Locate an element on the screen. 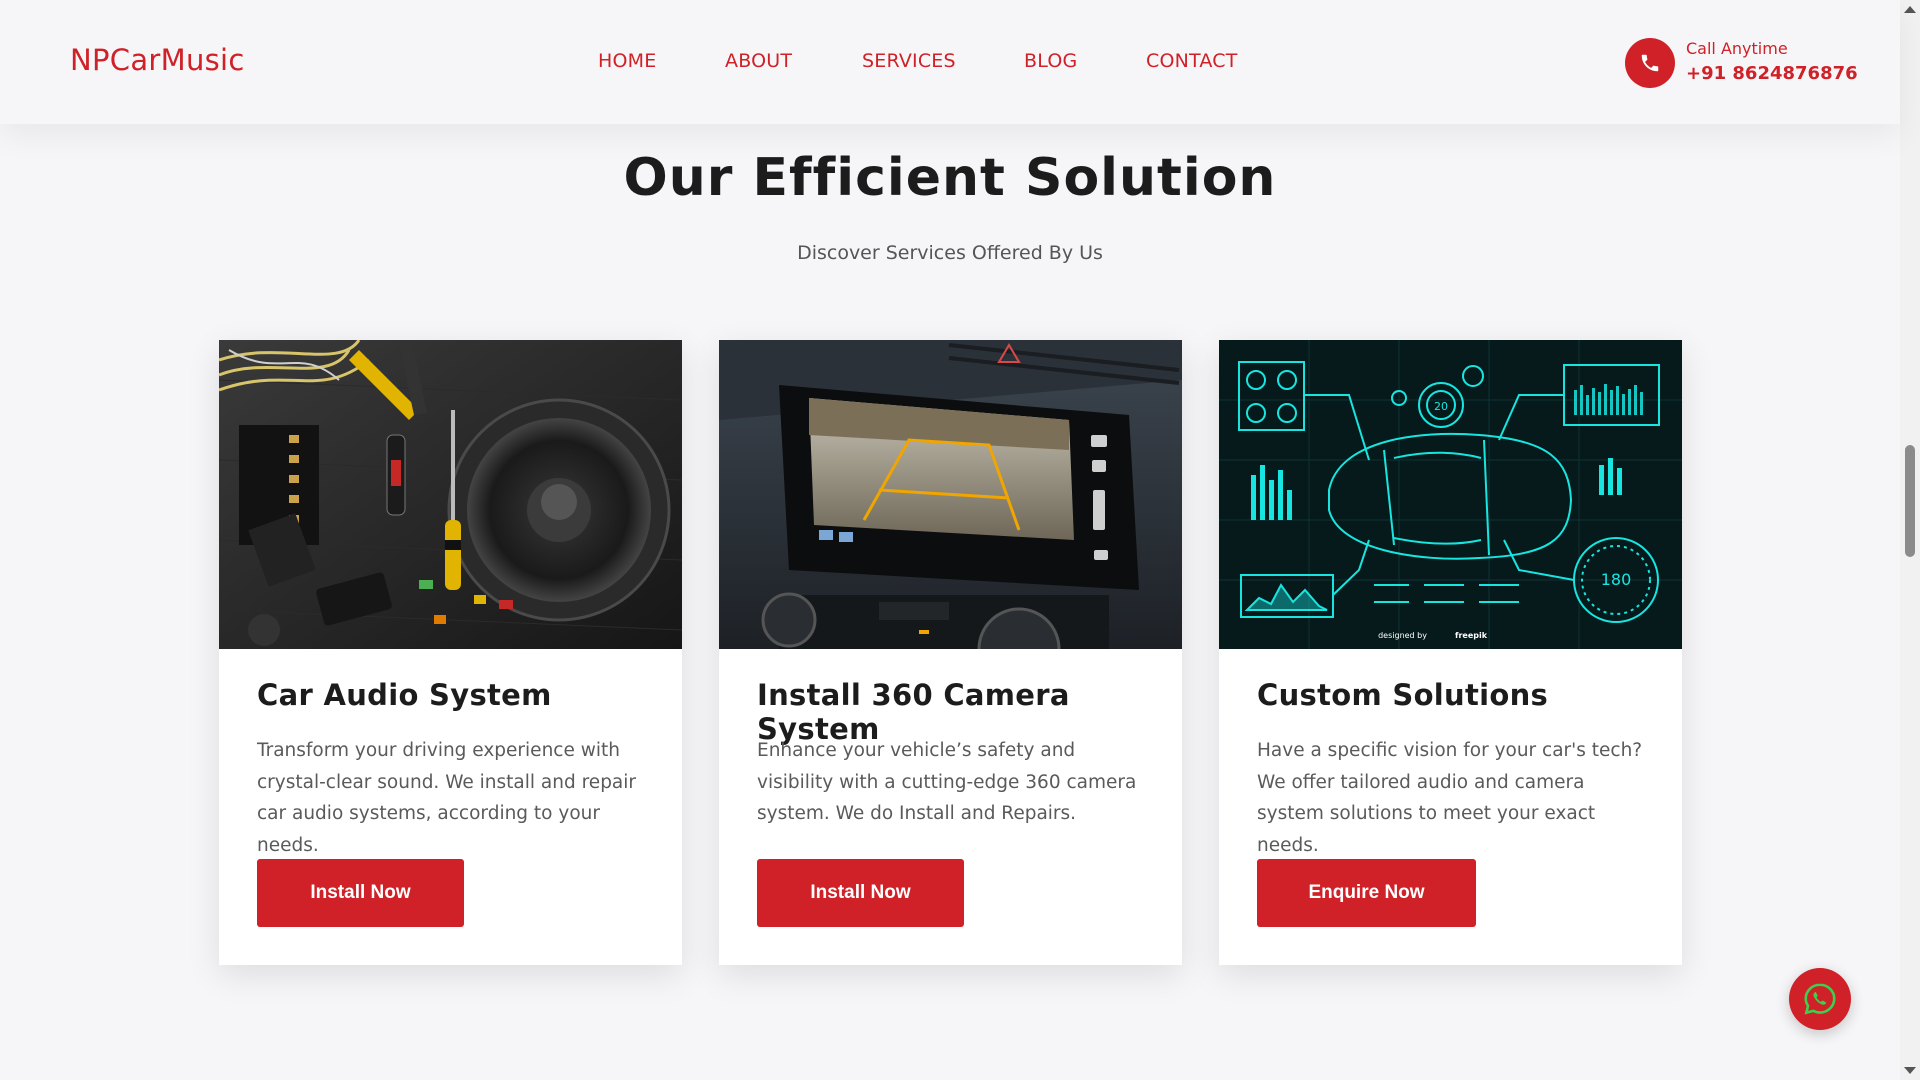 This screenshot has width=1920, height=1080. car-hud-illustration: 20 180 designed by freepik is located at coordinates (1450, 494).